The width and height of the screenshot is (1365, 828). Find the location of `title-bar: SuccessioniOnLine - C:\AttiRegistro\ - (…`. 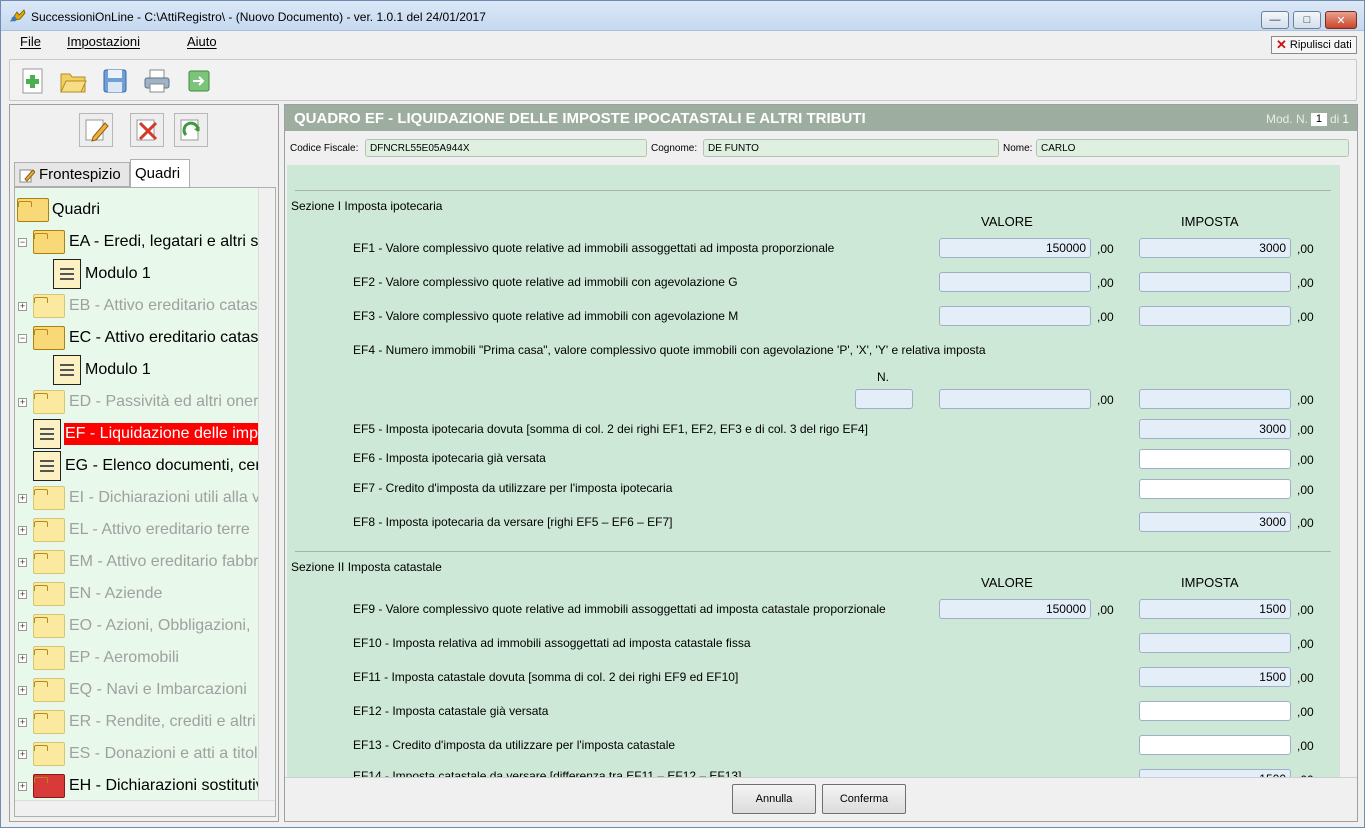

title-bar: SuccessioniOnLine - C:\AttiRegistro\ - (… is located at coordinates (682, 16).